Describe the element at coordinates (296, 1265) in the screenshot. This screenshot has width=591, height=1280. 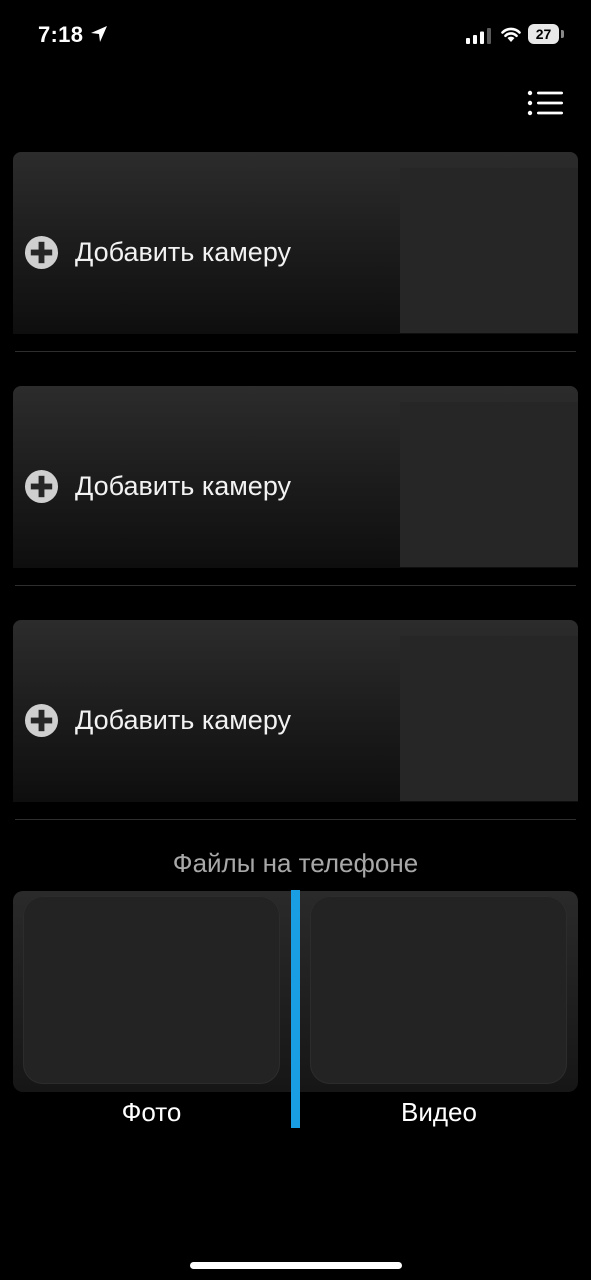
I see `home-indicator` at that location.